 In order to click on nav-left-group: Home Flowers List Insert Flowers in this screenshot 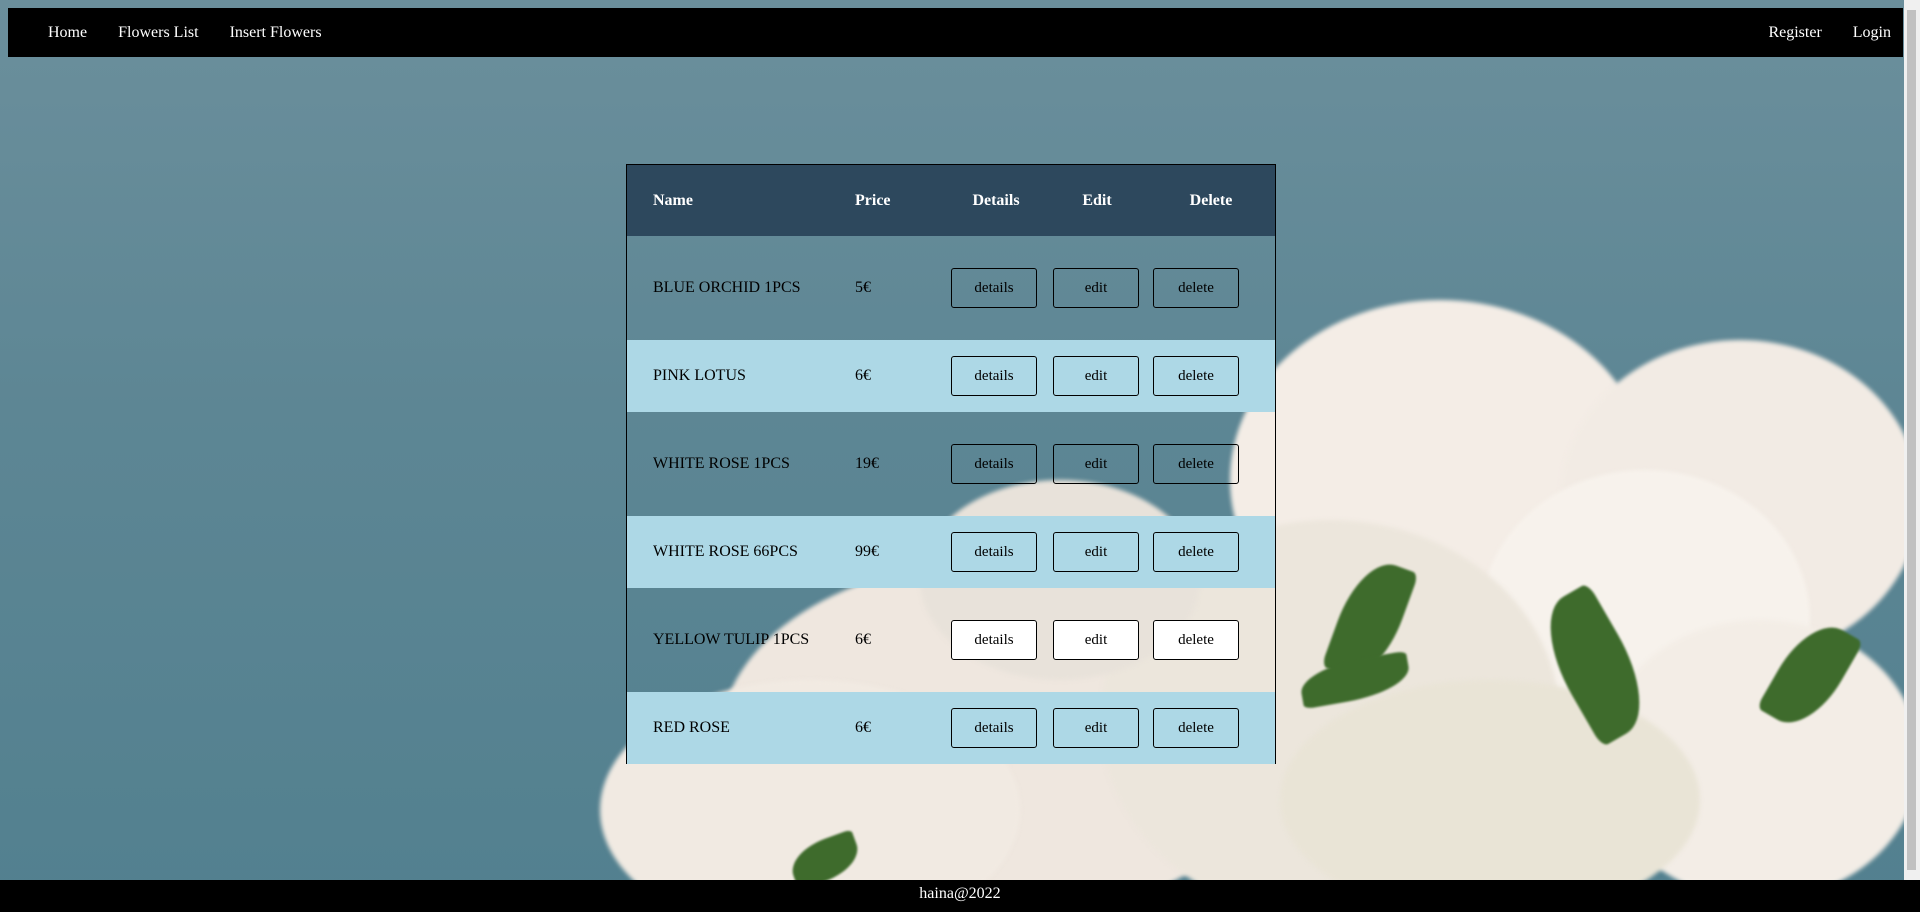, I will do `click(185, 33)`.